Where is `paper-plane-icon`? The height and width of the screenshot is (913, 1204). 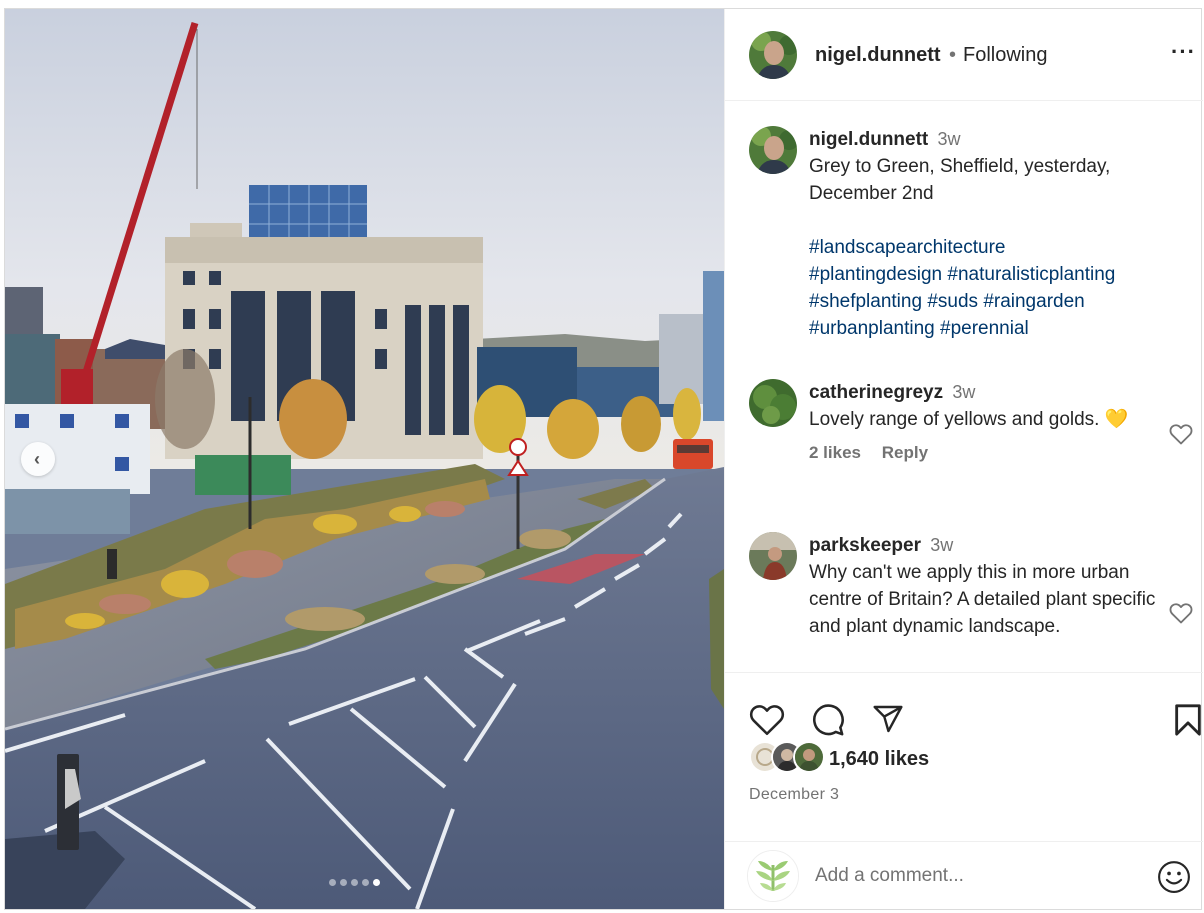
paper-plane-icon is located at coordinates (888, 719).